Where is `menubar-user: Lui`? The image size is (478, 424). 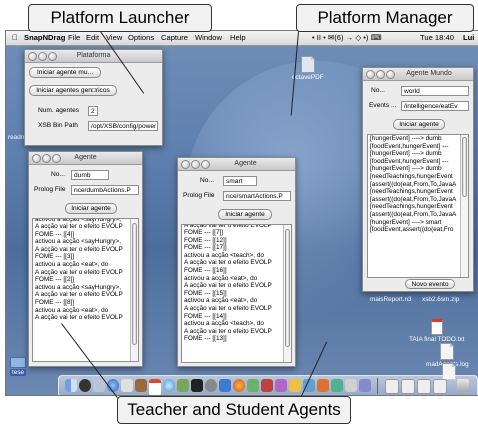 menubar-user: Lui is located at coordinates (468, 38).